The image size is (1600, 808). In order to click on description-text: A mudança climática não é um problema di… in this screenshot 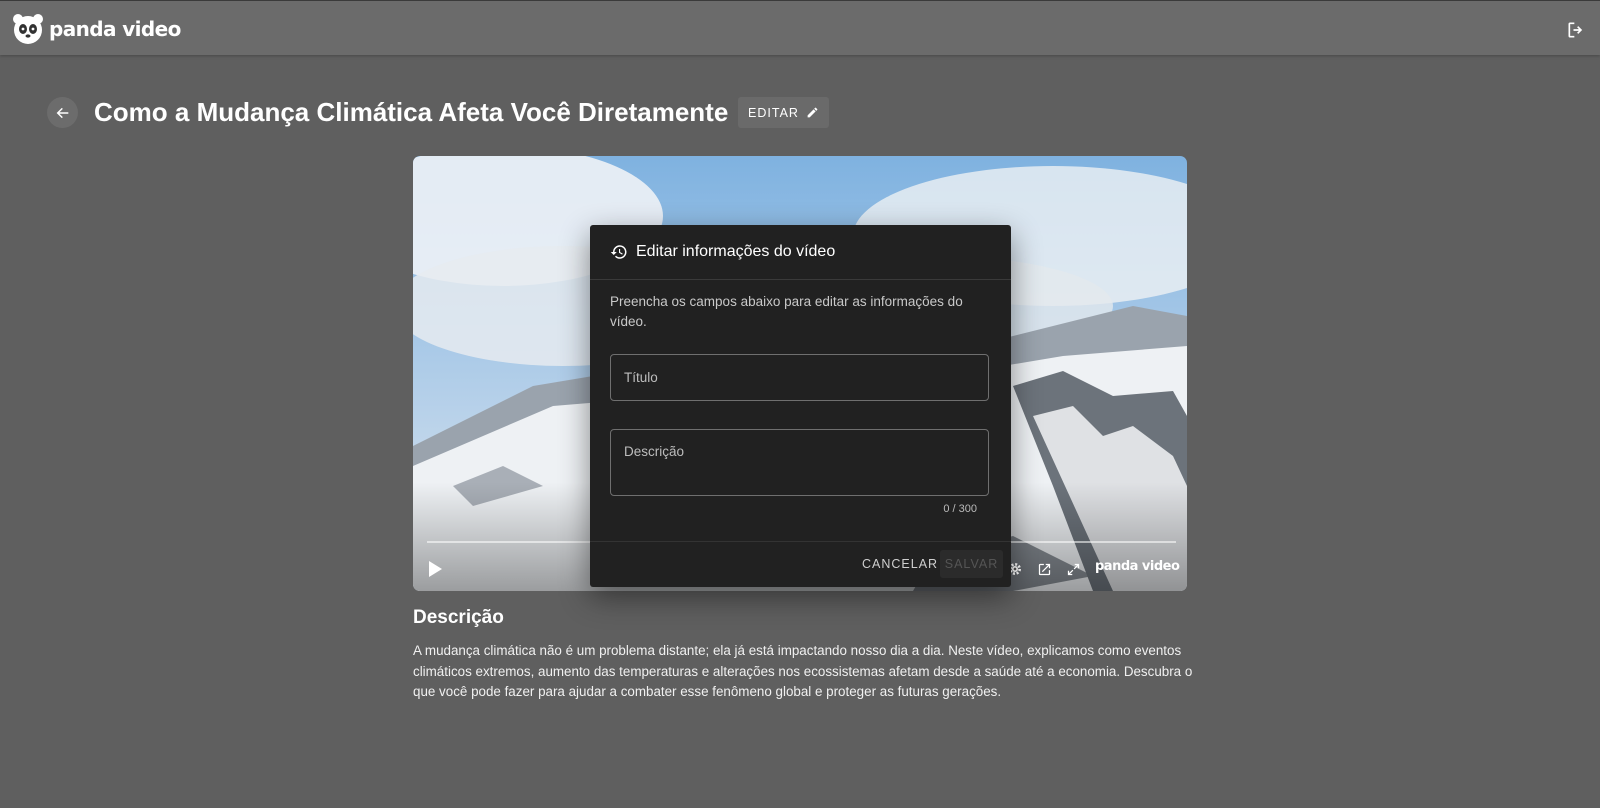, I will do `click(803, 671)`.